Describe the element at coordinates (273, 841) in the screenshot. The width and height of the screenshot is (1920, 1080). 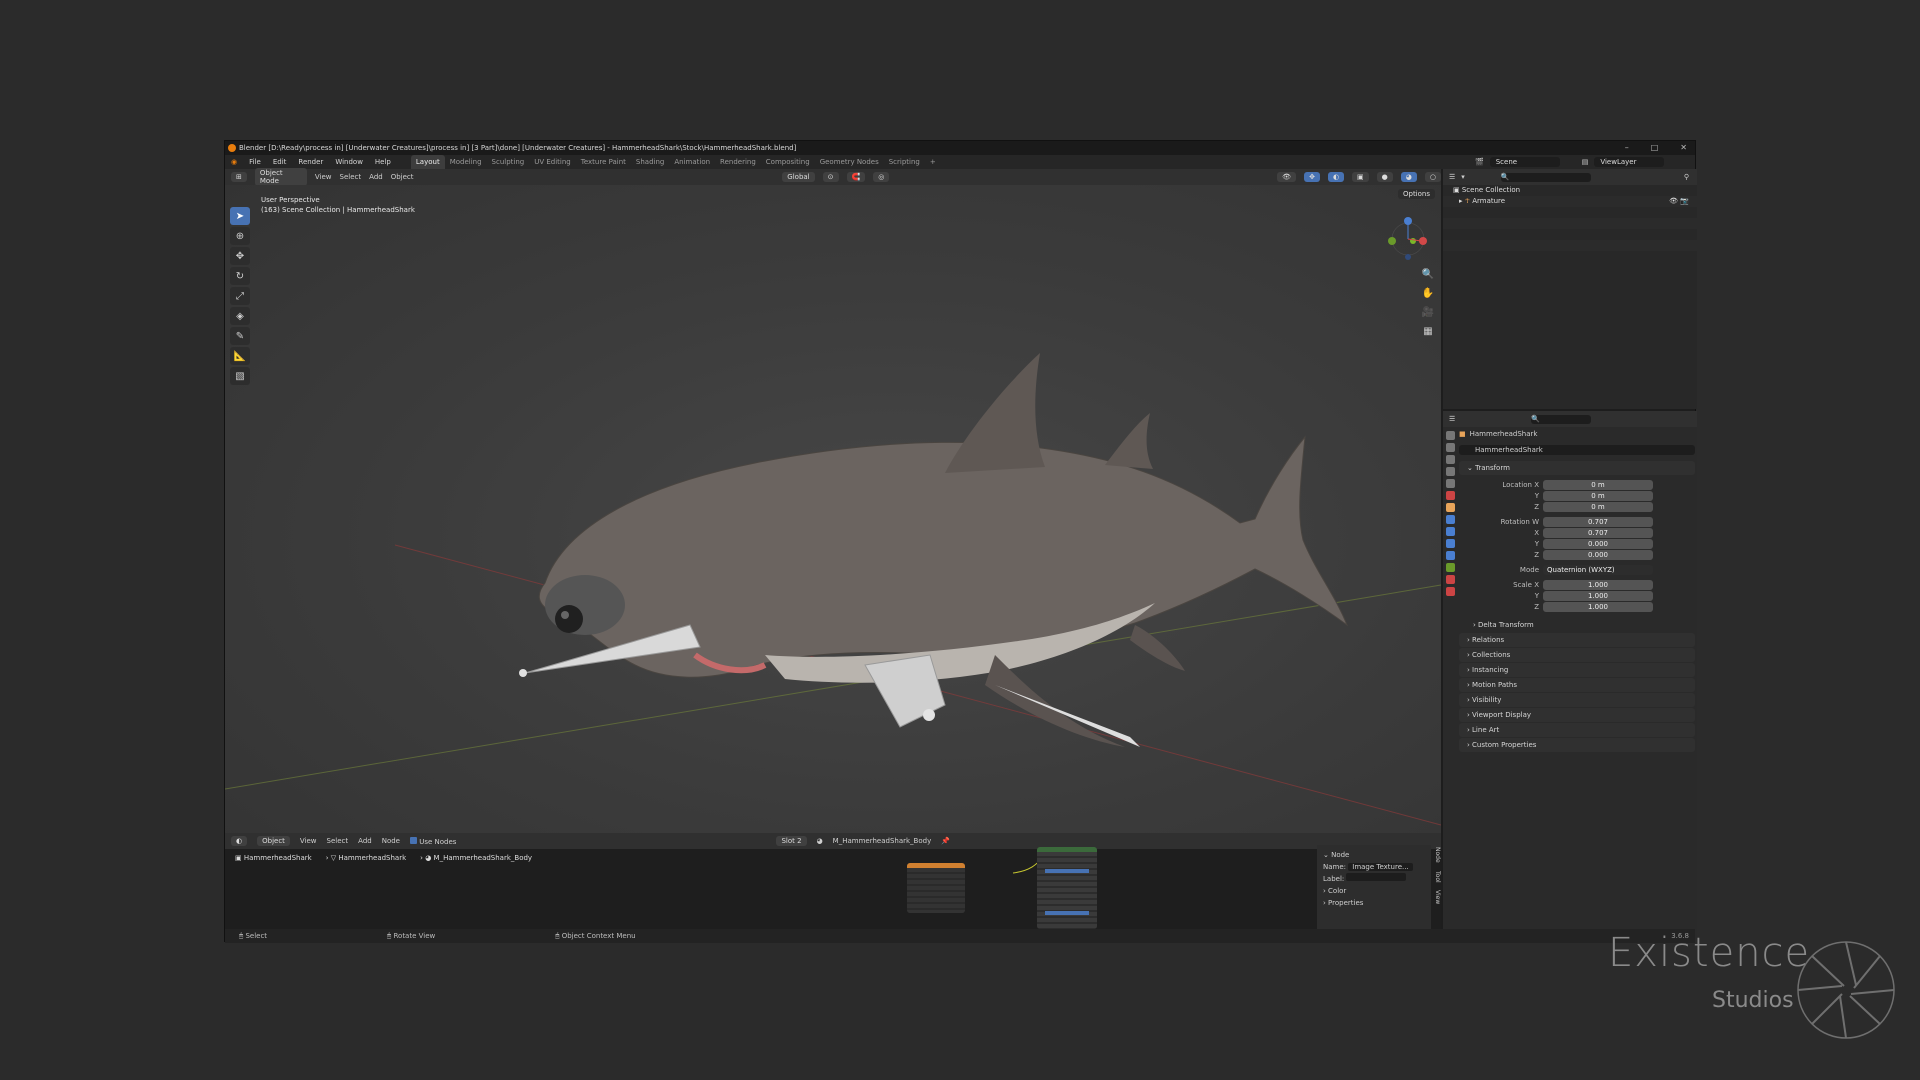
I see `shader-type-dropdown: Object` at that location.